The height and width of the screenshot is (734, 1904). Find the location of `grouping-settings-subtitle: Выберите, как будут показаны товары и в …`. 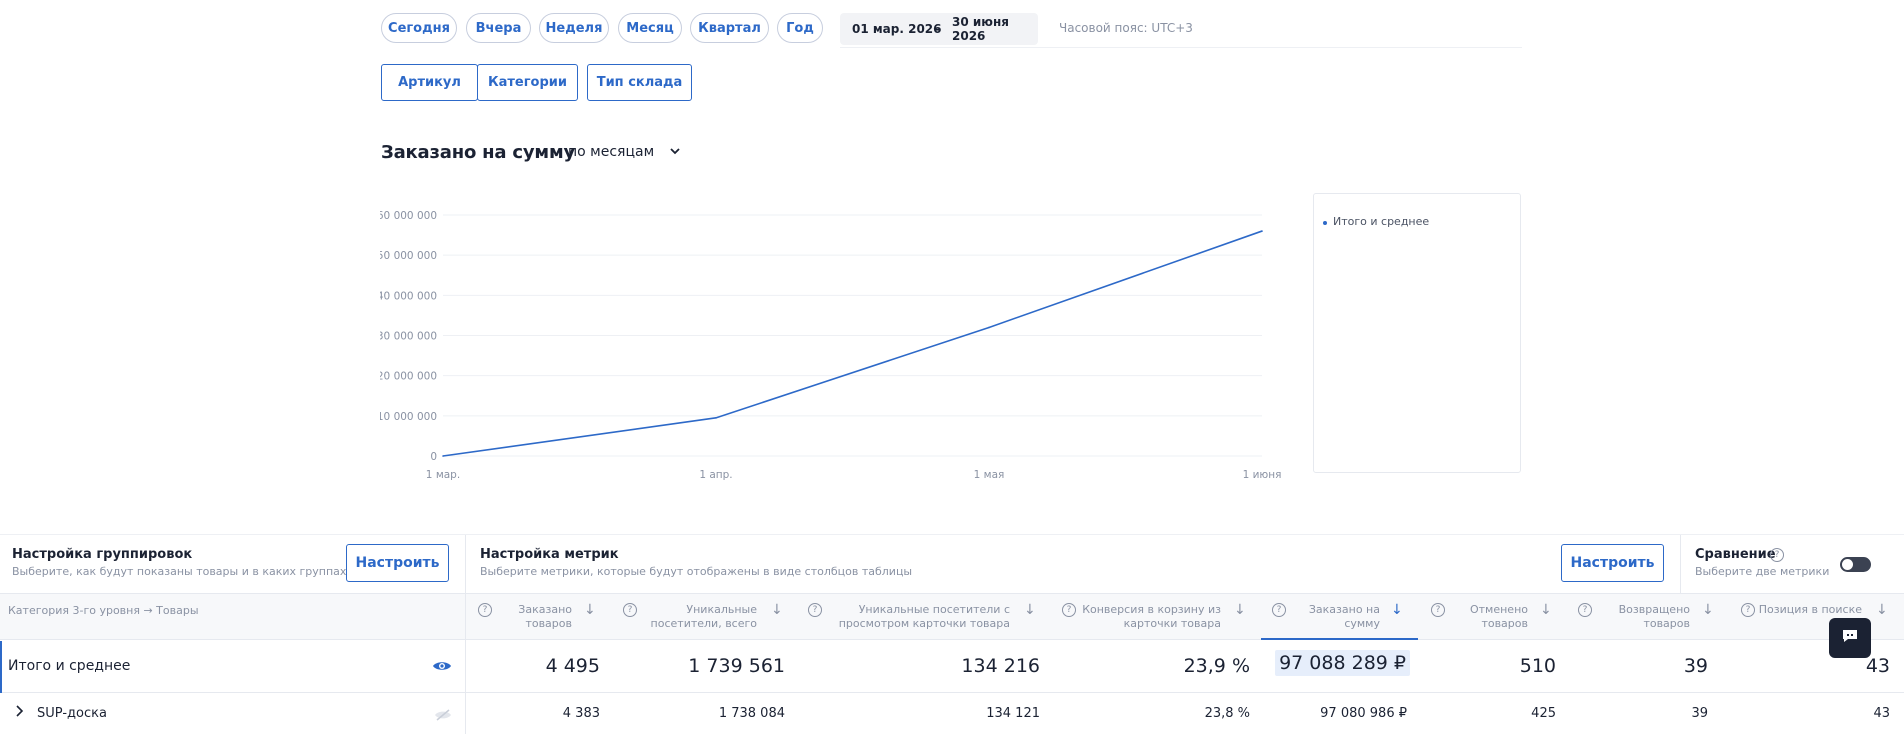

grouping-settings-subtitle: Выберите, как будут показаны товары и в … is located at coordinates (179, 571).